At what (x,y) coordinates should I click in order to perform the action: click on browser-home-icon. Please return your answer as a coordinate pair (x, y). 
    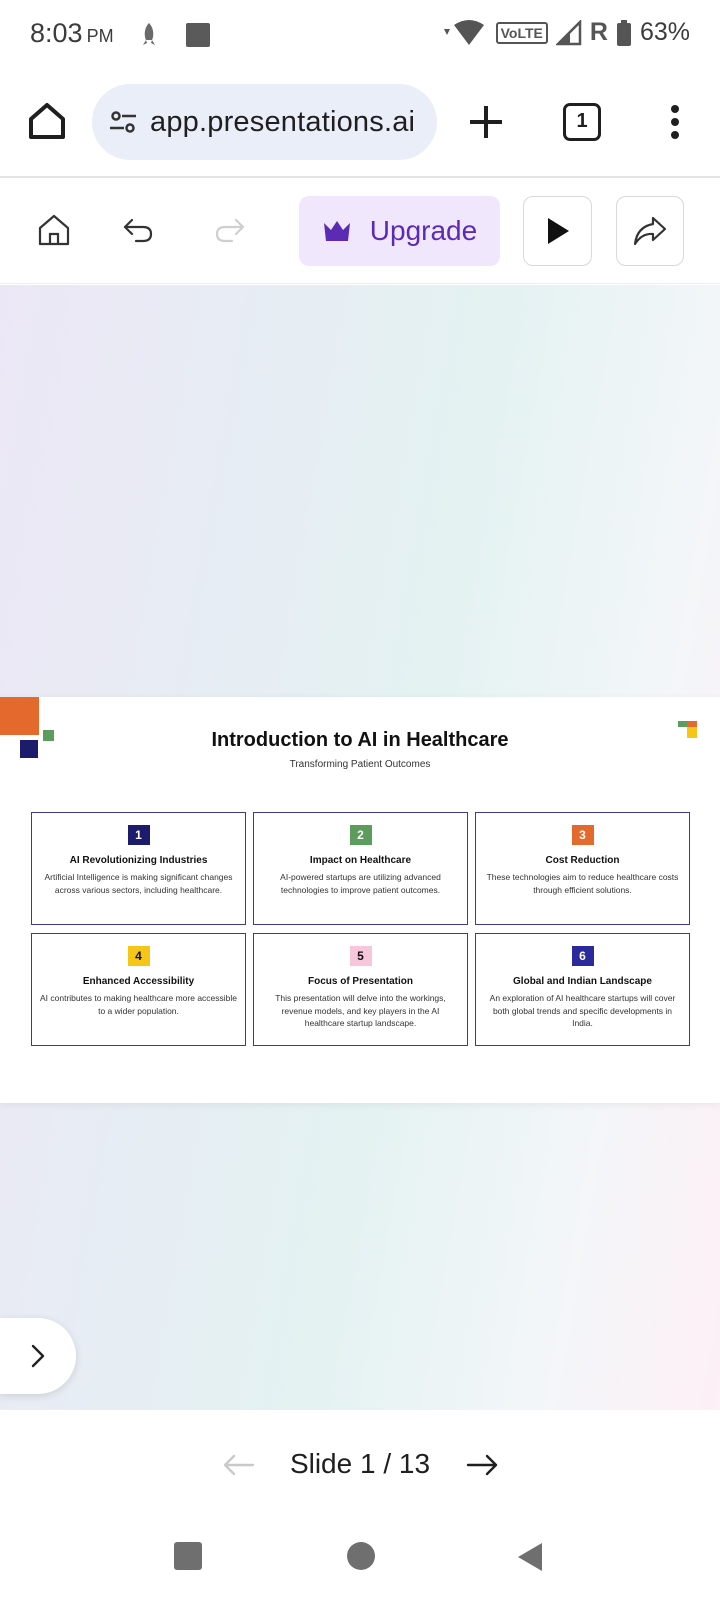
    Looking at the image, I should click on (47, 121).